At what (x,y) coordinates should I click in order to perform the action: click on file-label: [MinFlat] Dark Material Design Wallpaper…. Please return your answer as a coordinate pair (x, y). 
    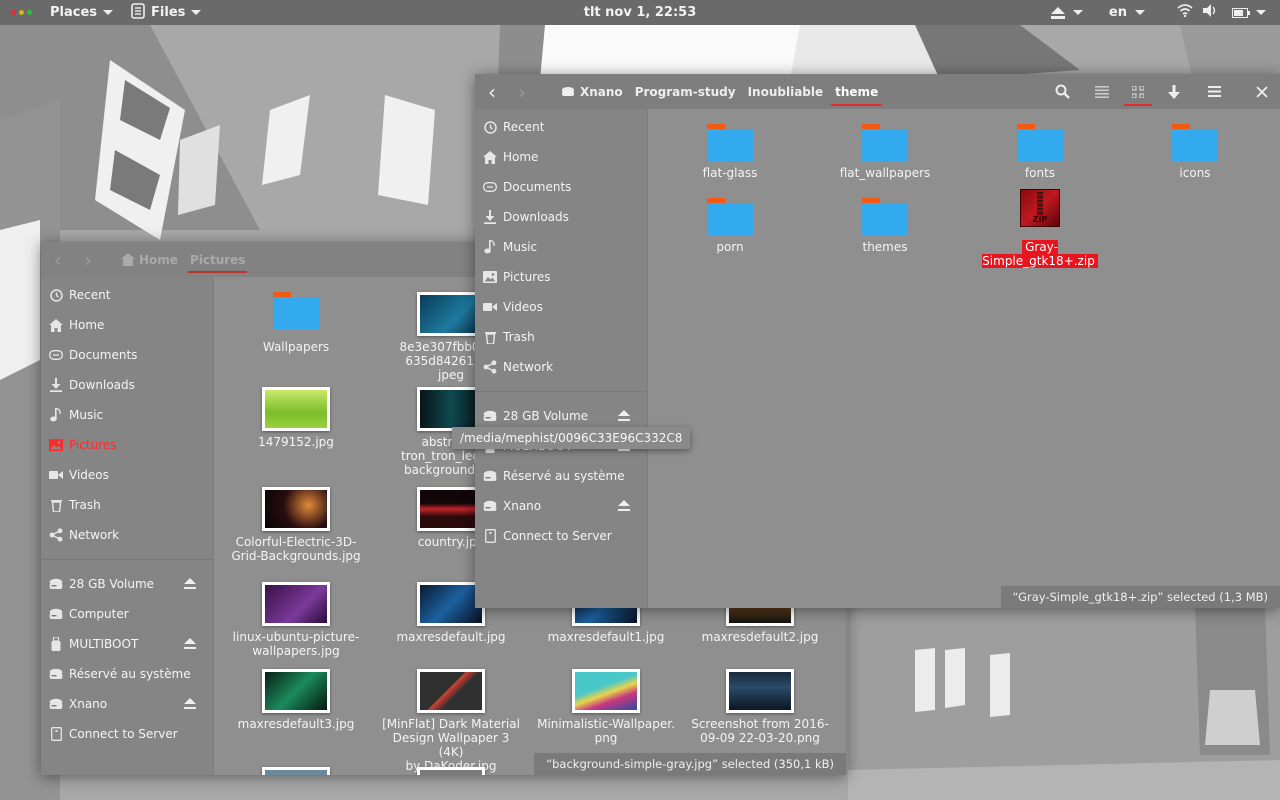
    Looking at the image, I should click on (451, 745).